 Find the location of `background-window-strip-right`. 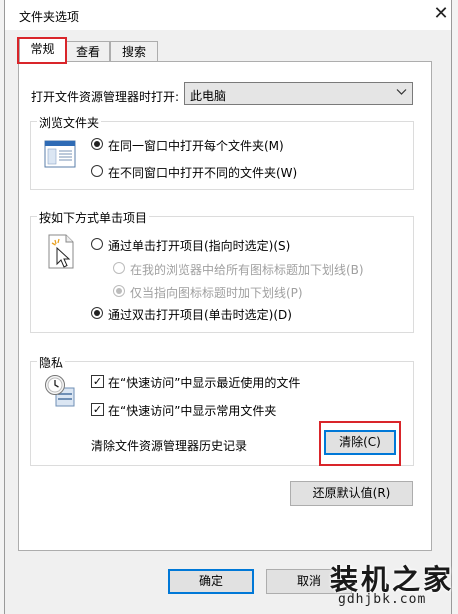

background-window-strip-right is located at coordinates (455, 307).